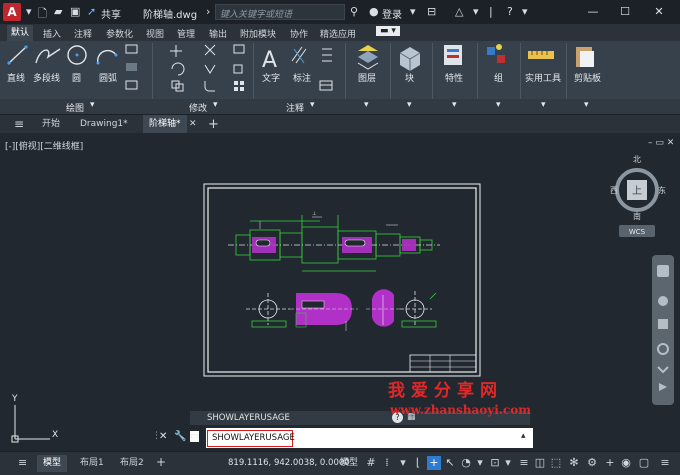 The height and width of the screenshot is (475, 680). What do you see at coordinates (92, 463) in the screenshot?
I see `tab-layout1: 布局1` at bounding box center [92, 463].